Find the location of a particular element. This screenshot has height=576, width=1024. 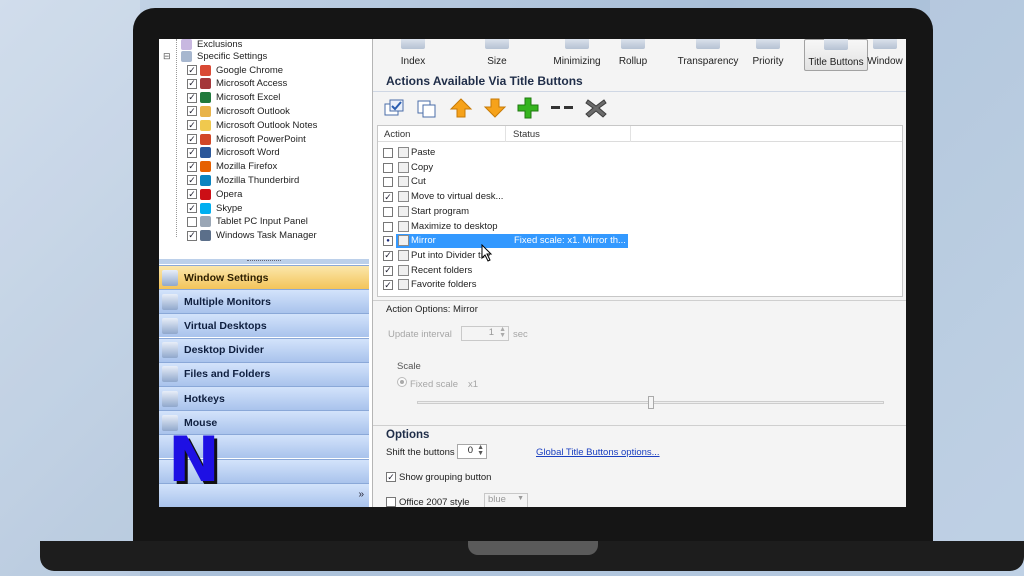

tree-item-app: ✓ Windows Task Manager is located at coordinates (252, 236).